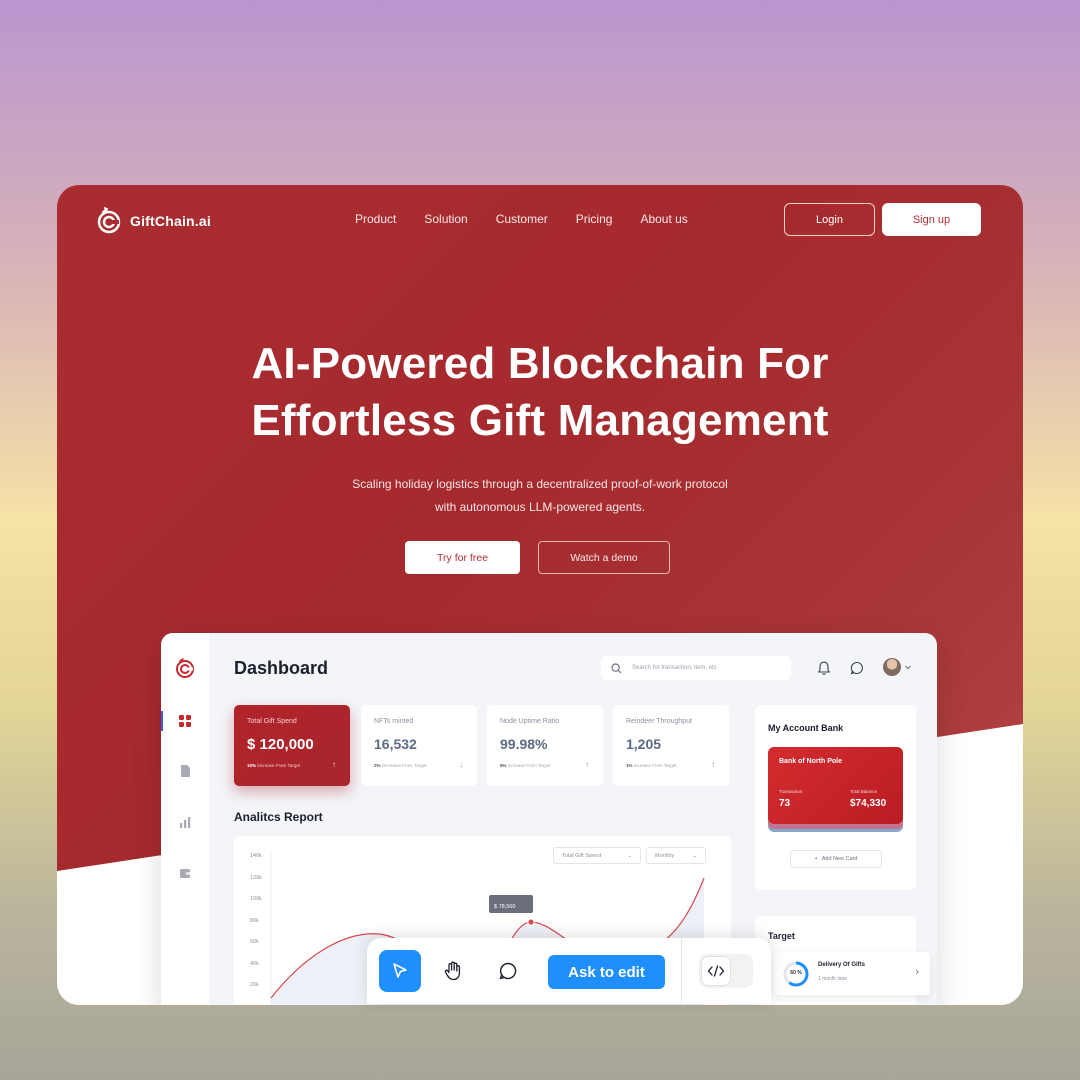 The width and height of the screenshot is (1080, 1080). I want to click on stat-note: 2% Decrease From Target, so click(400, 765).